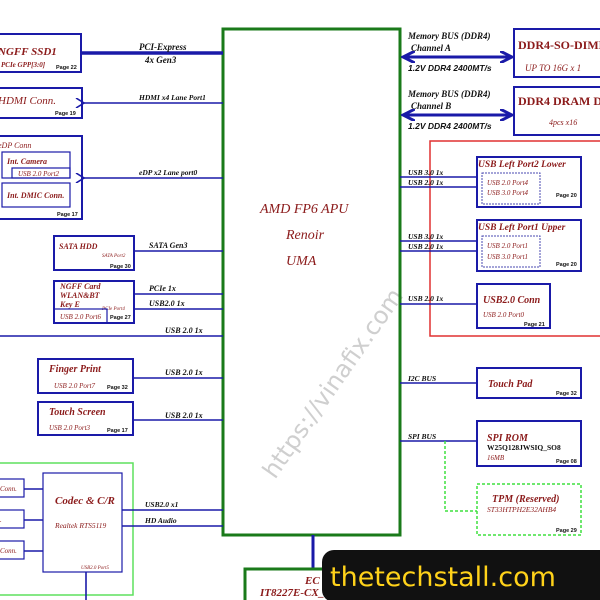 Image resolution: width=600 pixels, height=600 pixels. Describe the element at coordinates (184, 415) in the screenshot. I see `touchscreen-bus-label: USB 2.0 1x` at that location.